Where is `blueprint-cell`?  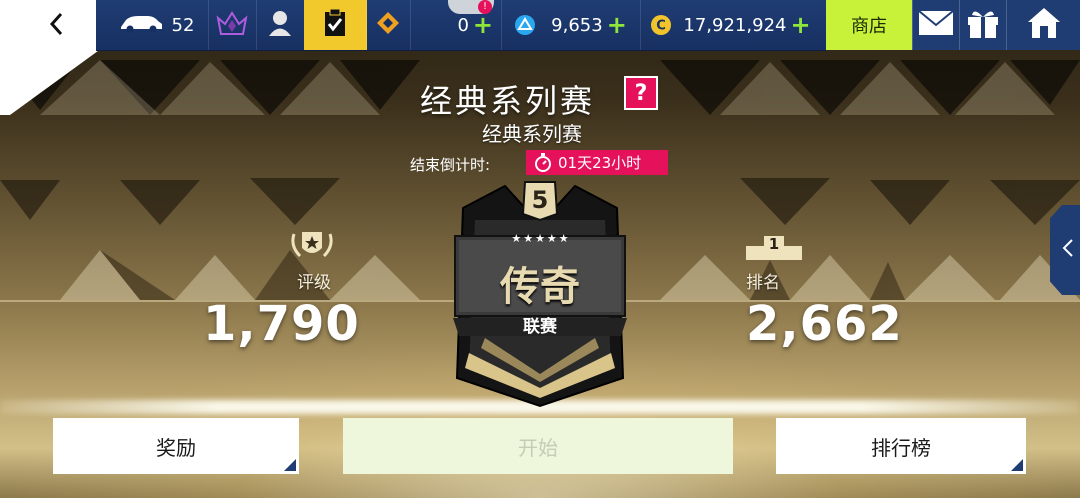
blueprint-cell is located at coordinates (388, 25).